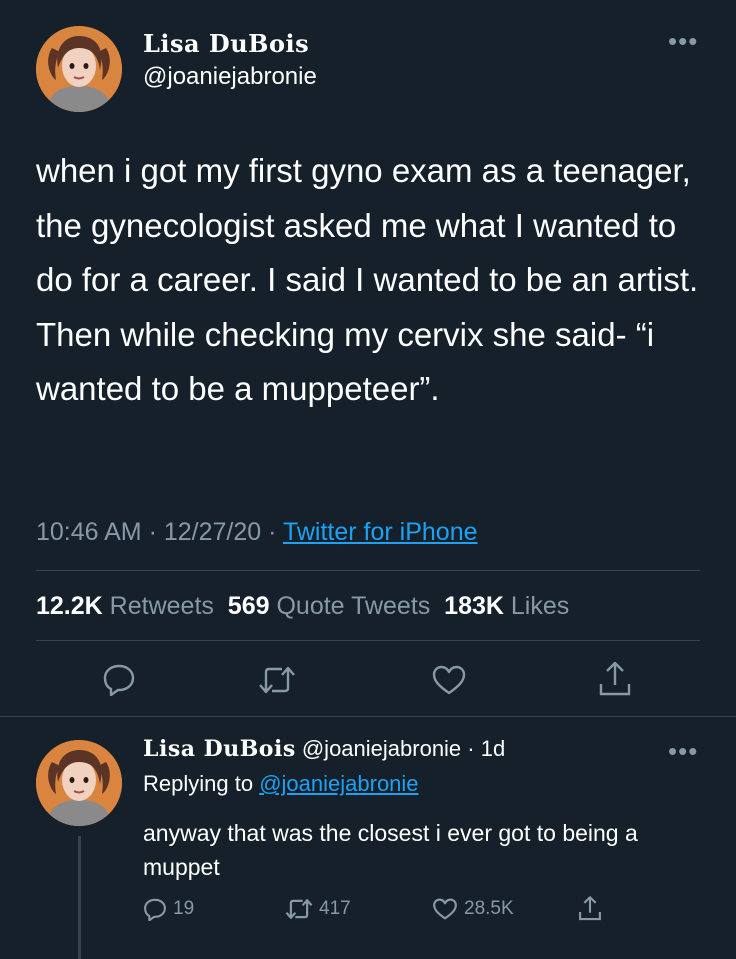  What do you see at coordinates (168, 909) in the screenshot?
I see `reply-replies: 19` at bounding box center [168, 909].